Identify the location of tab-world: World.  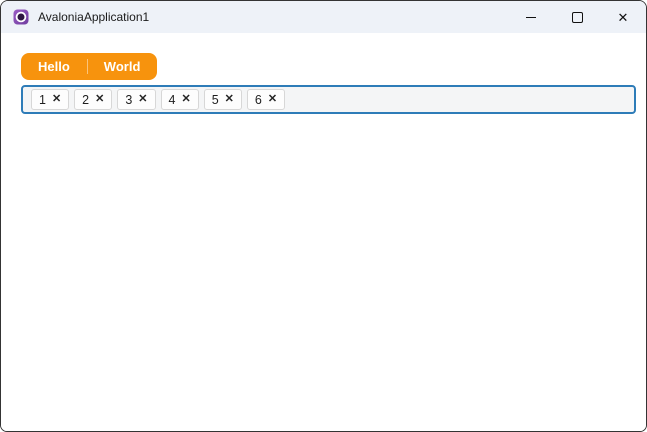
(122, 66).